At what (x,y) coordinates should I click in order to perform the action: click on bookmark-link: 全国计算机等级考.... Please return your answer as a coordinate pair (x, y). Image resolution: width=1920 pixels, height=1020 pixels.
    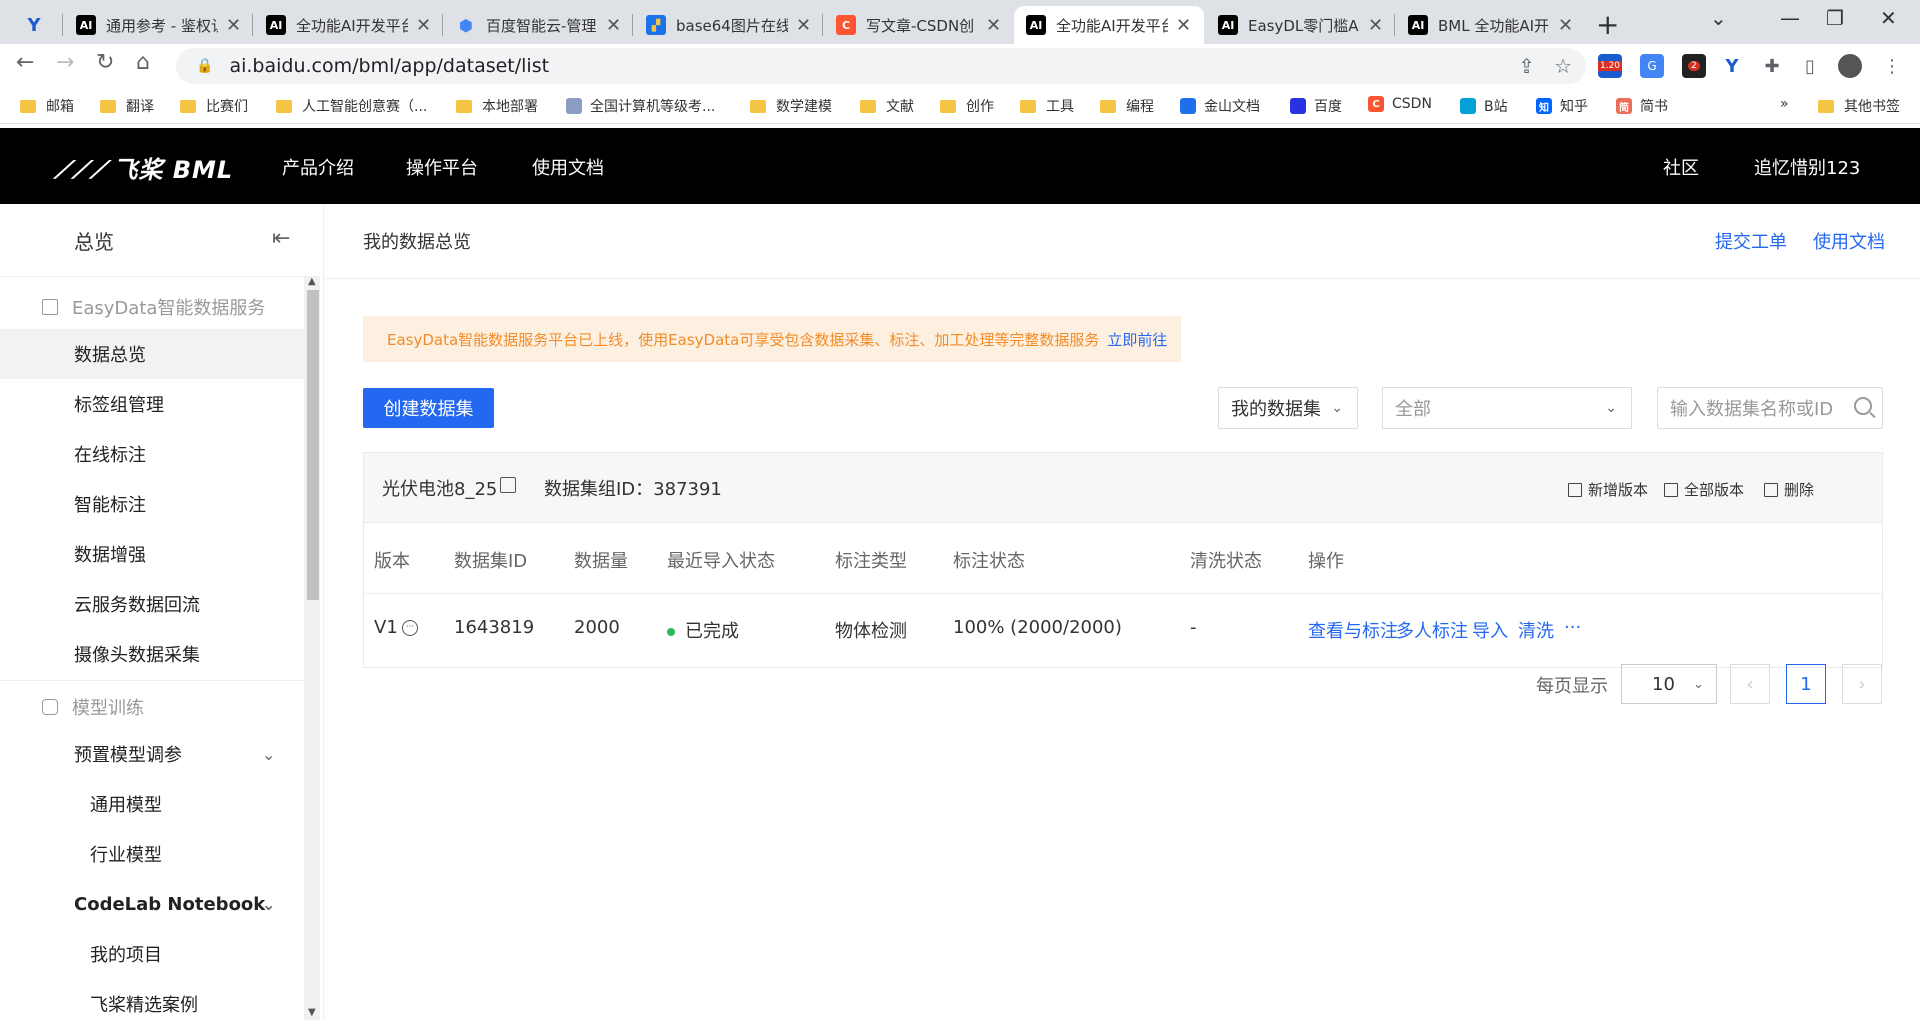
    Looking at the image, I should click on (640, 106).